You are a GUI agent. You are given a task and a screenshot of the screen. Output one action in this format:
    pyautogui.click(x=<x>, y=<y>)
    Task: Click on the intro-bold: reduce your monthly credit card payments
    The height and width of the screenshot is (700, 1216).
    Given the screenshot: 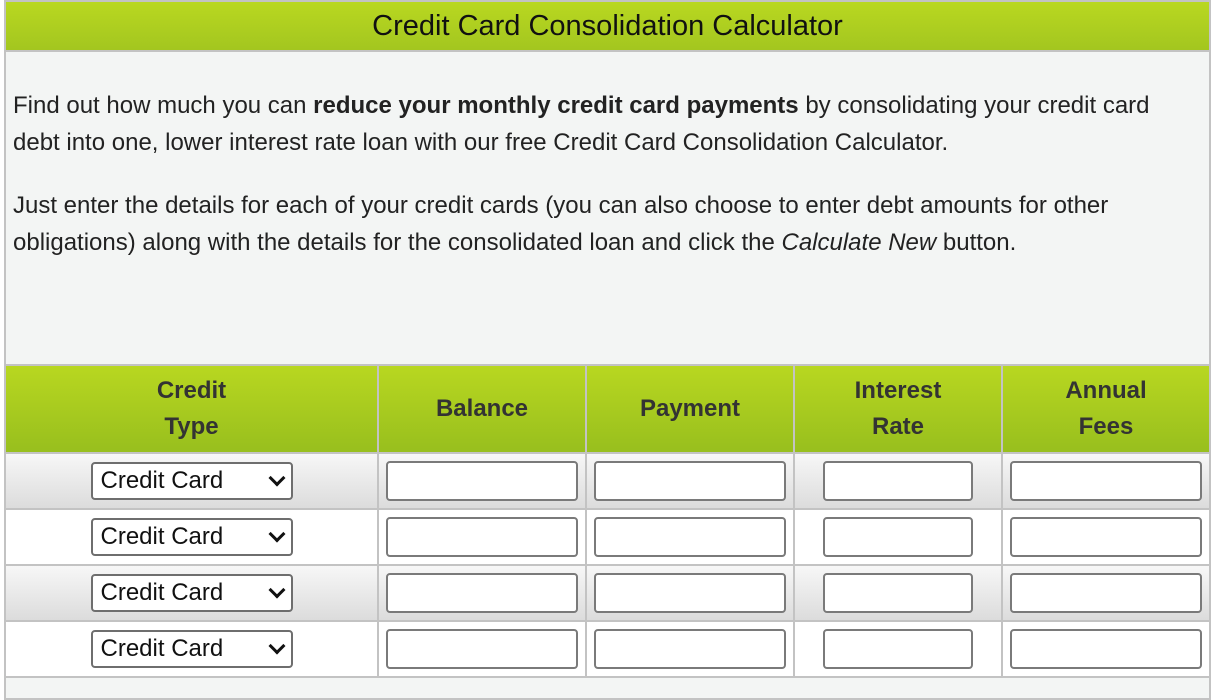 What is the action you would take?
    pyautogui.click(x=556, y=105)
    